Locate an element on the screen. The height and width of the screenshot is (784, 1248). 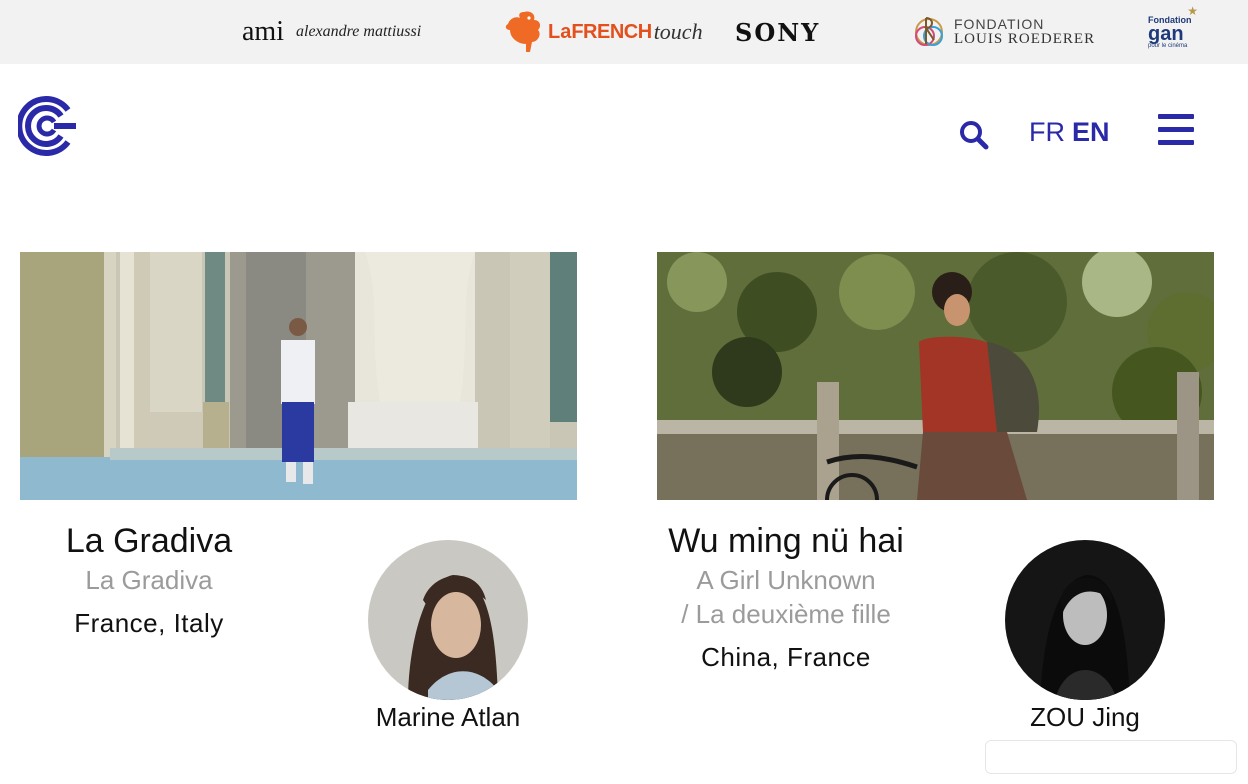
sponsor-gan-logo: ★ Fondation gan pour le cinéma is located at coordinates (1173, 32).